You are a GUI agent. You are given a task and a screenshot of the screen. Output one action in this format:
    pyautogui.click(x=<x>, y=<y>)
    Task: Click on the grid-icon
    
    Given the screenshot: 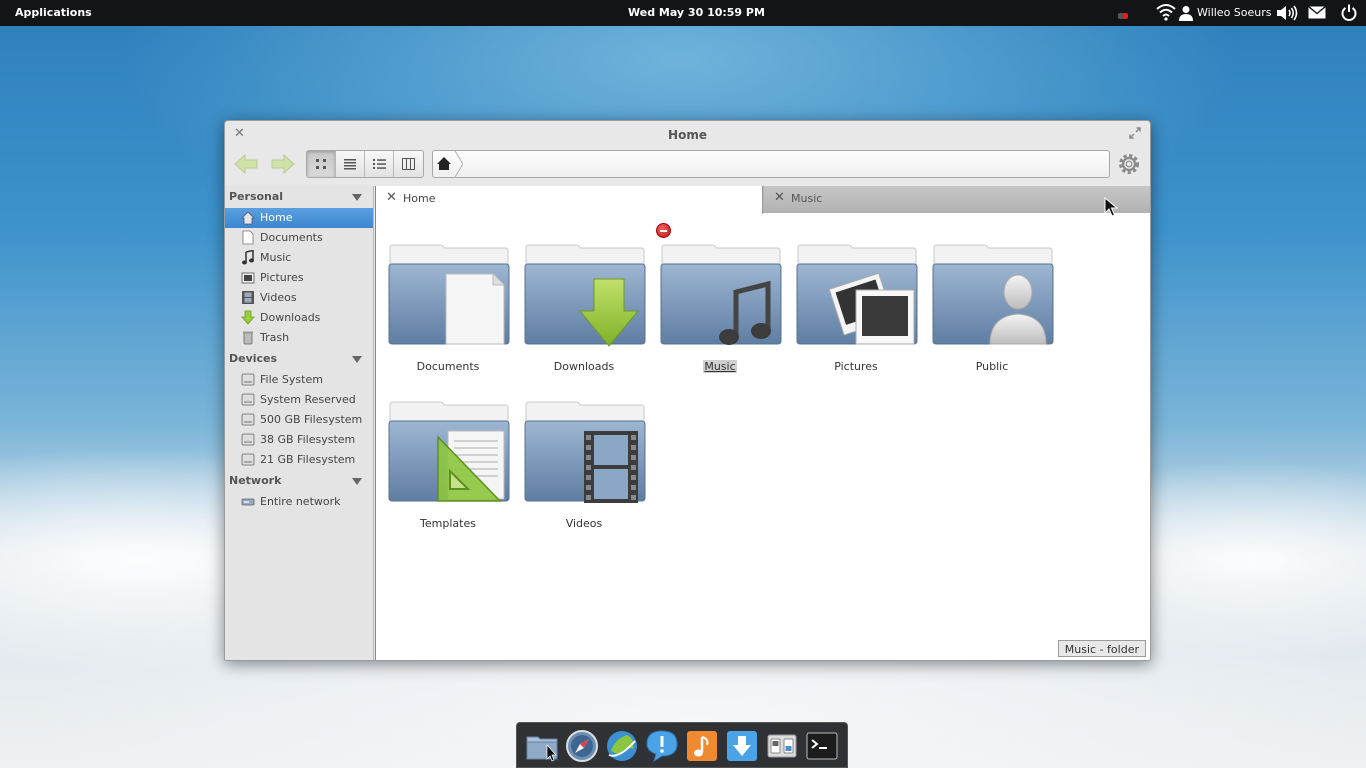 What is the action you would take?
    pyautogui.click(x=321, y=164)
    